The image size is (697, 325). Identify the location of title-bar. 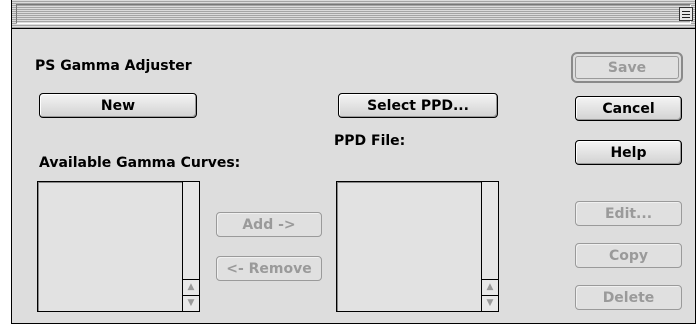
(353, 14).